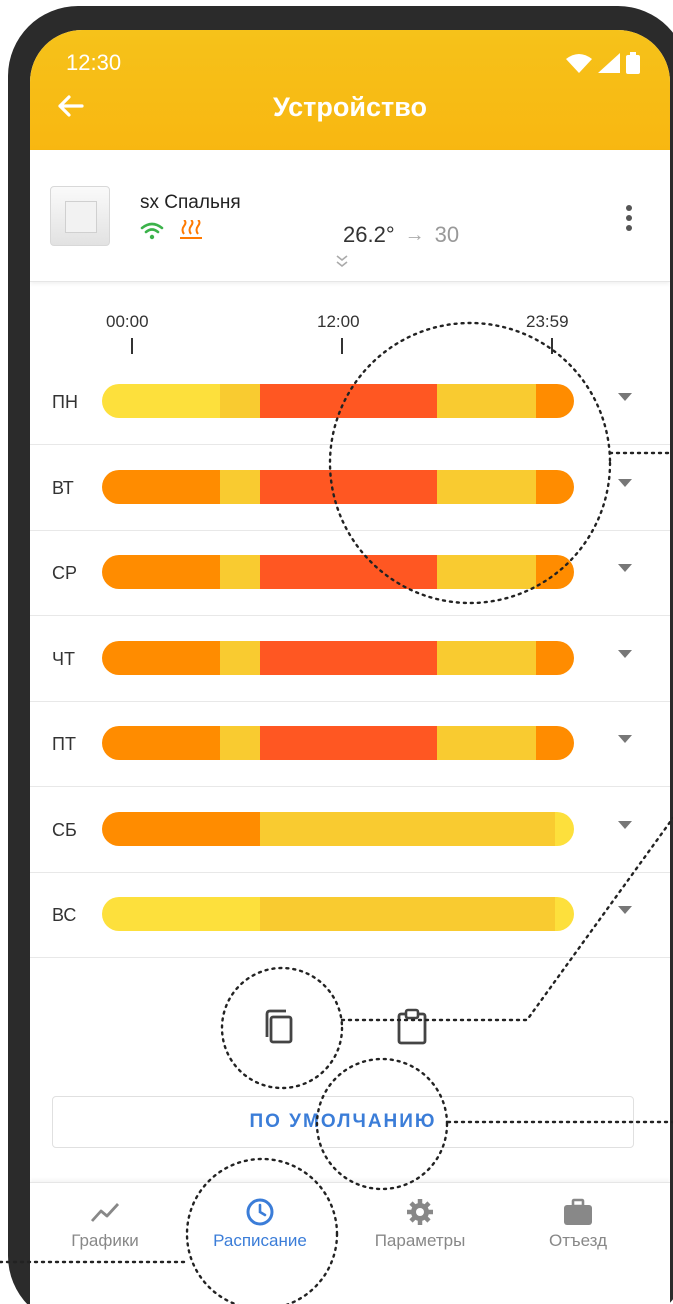 This screenshot has height=1304, width=673. Describe the element at coordinates (152, 231) in the screenshot. I see `wifi-icon` at that location.